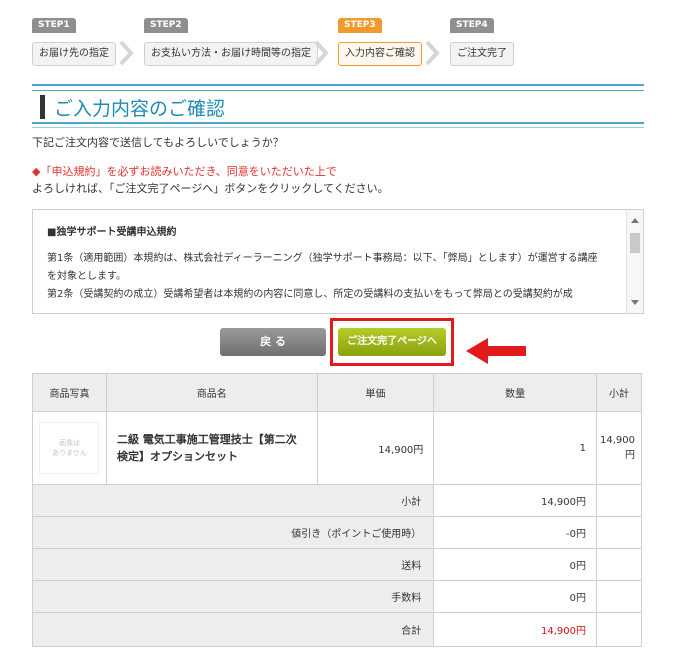  I want to click on summary-label: 手数料, so click(233, 596).